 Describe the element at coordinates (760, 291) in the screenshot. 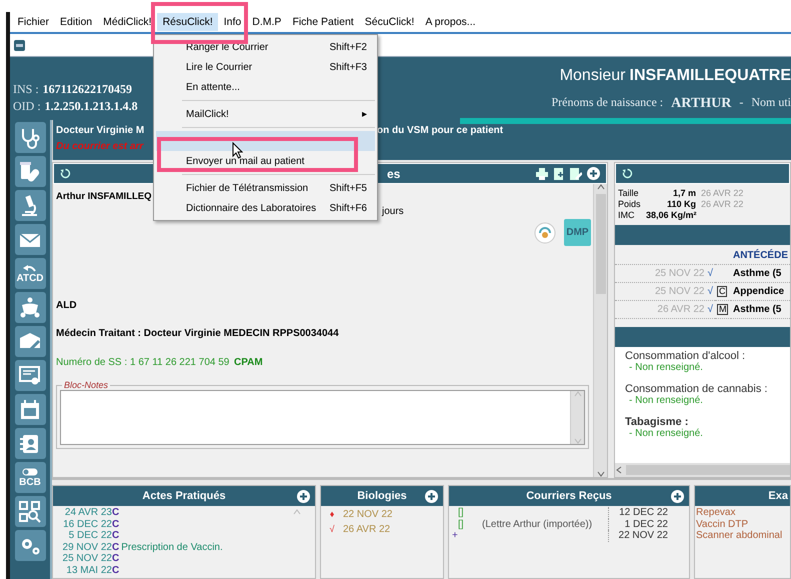

I see `antecedent-text: Appendice` at that location.